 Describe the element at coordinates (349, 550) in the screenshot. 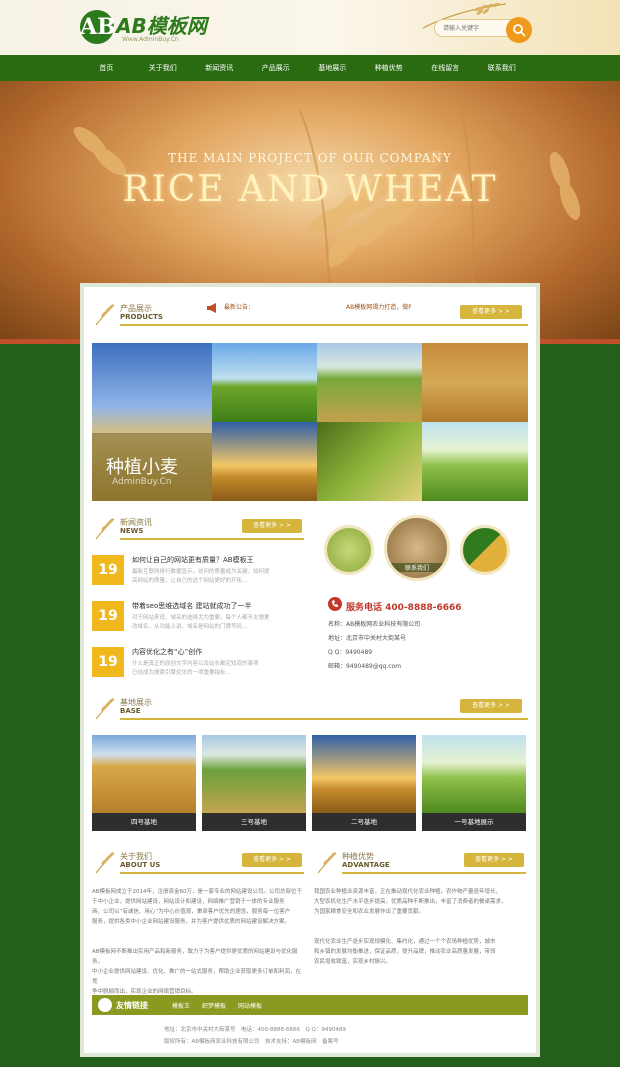

I see `wheat-circle-image` at that location.